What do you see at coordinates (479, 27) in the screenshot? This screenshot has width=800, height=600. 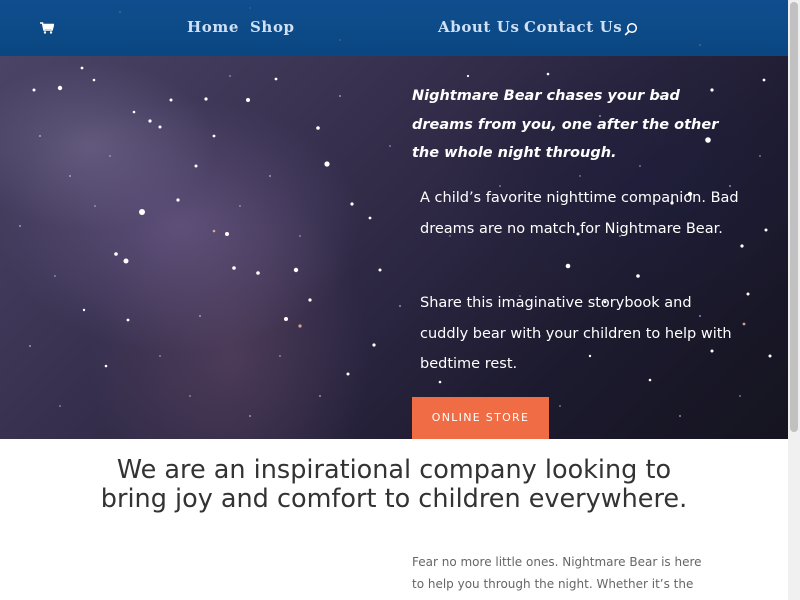 I see `nav-about-link: About Us` at bounding box center [479, 27].